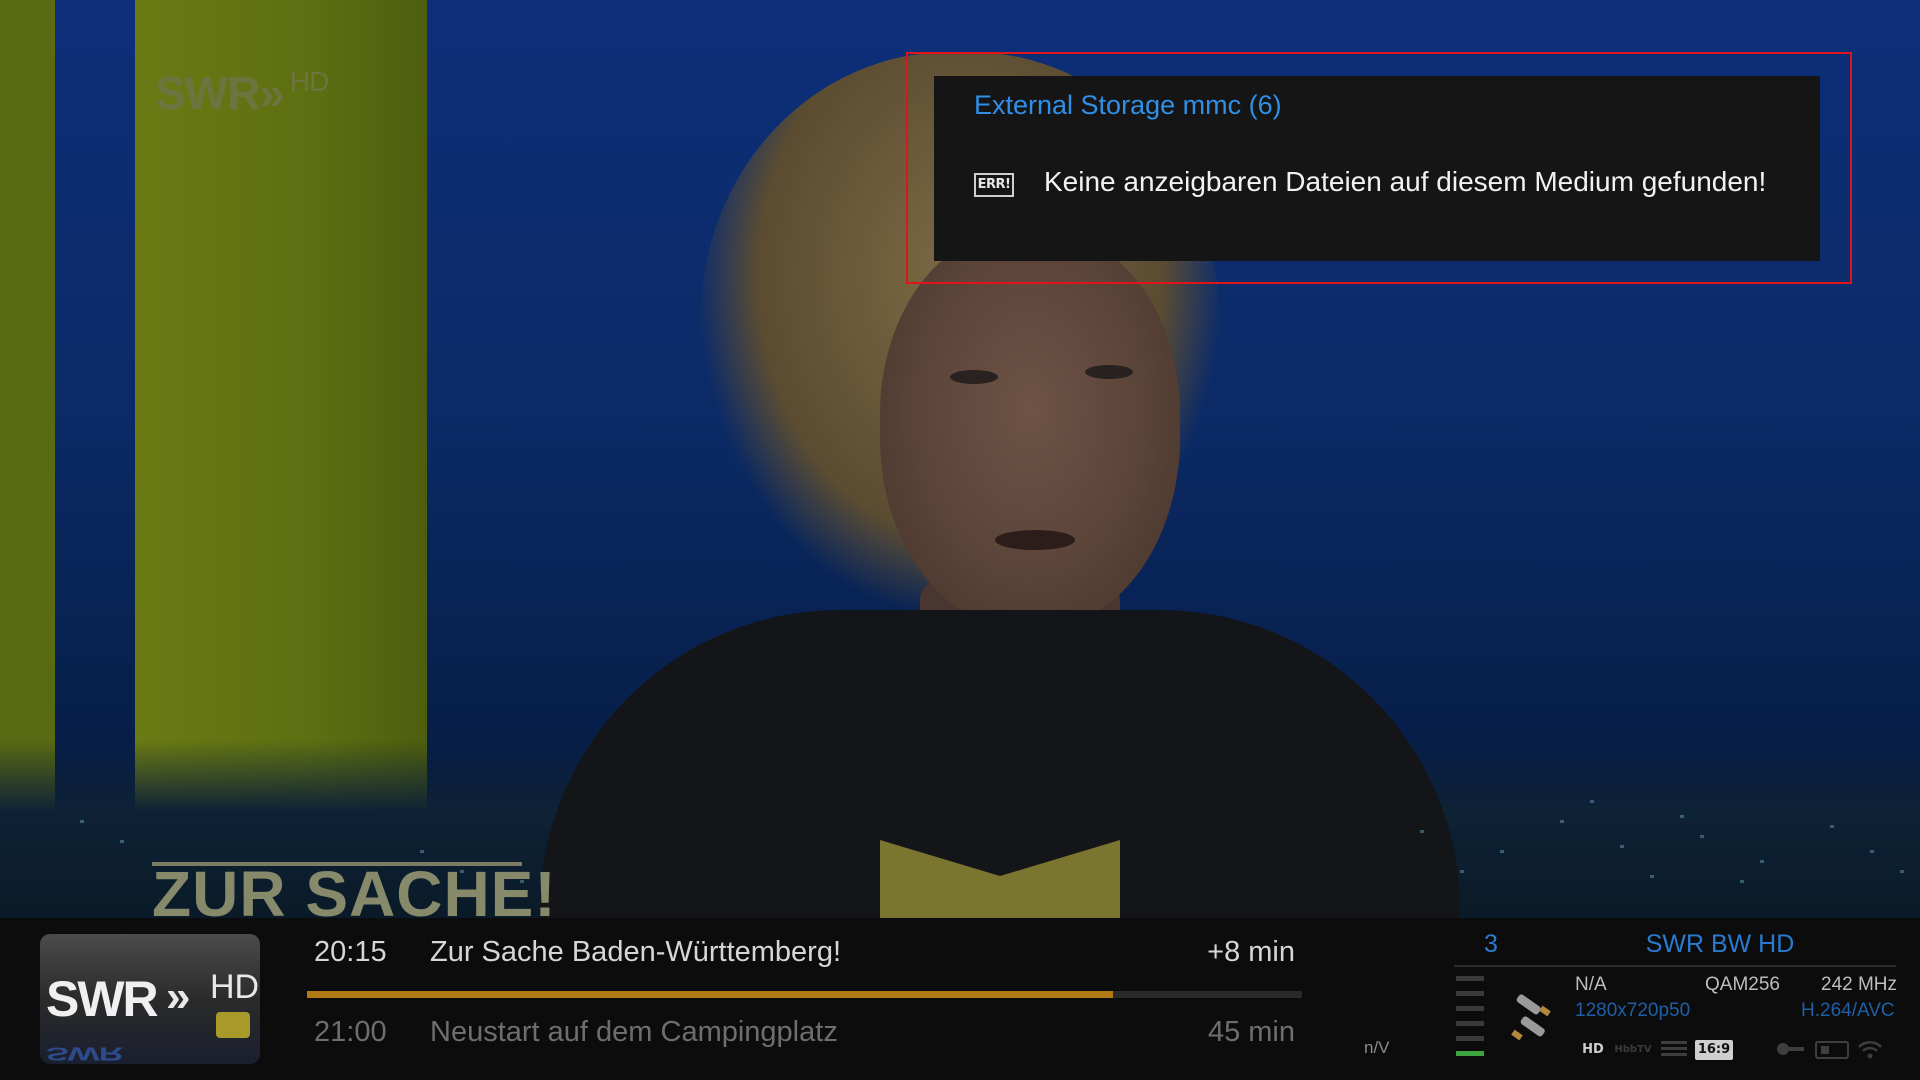 The image size is (1920, 1080). I want to click on epg-next-time: 21:00, so click(350, 1032).